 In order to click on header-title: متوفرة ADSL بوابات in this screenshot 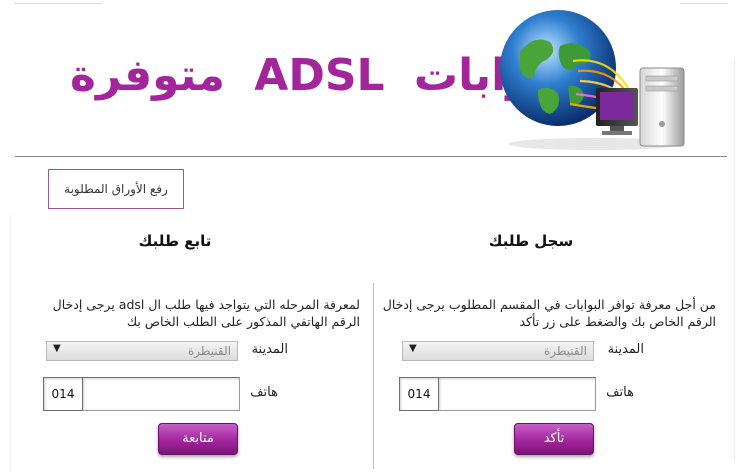, I will do `click(310, 80)`.